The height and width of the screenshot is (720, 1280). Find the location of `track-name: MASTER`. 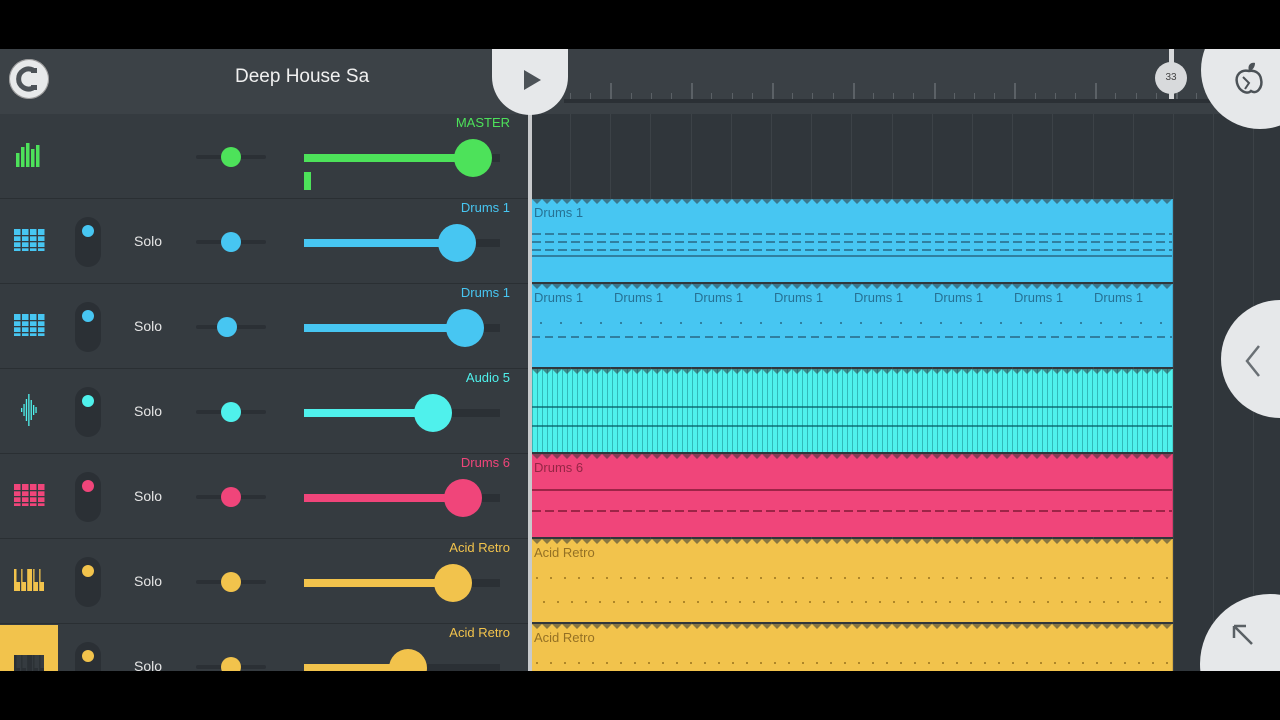

track-name: MASTER is located at coordinates (482, 122).